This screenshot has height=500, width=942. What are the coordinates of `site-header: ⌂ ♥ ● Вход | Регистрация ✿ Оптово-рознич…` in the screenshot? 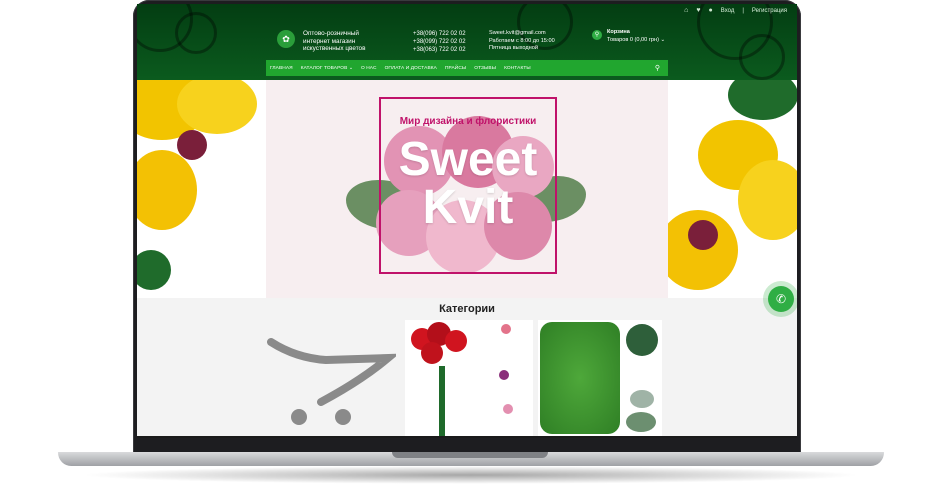 It's located at (467, 42).